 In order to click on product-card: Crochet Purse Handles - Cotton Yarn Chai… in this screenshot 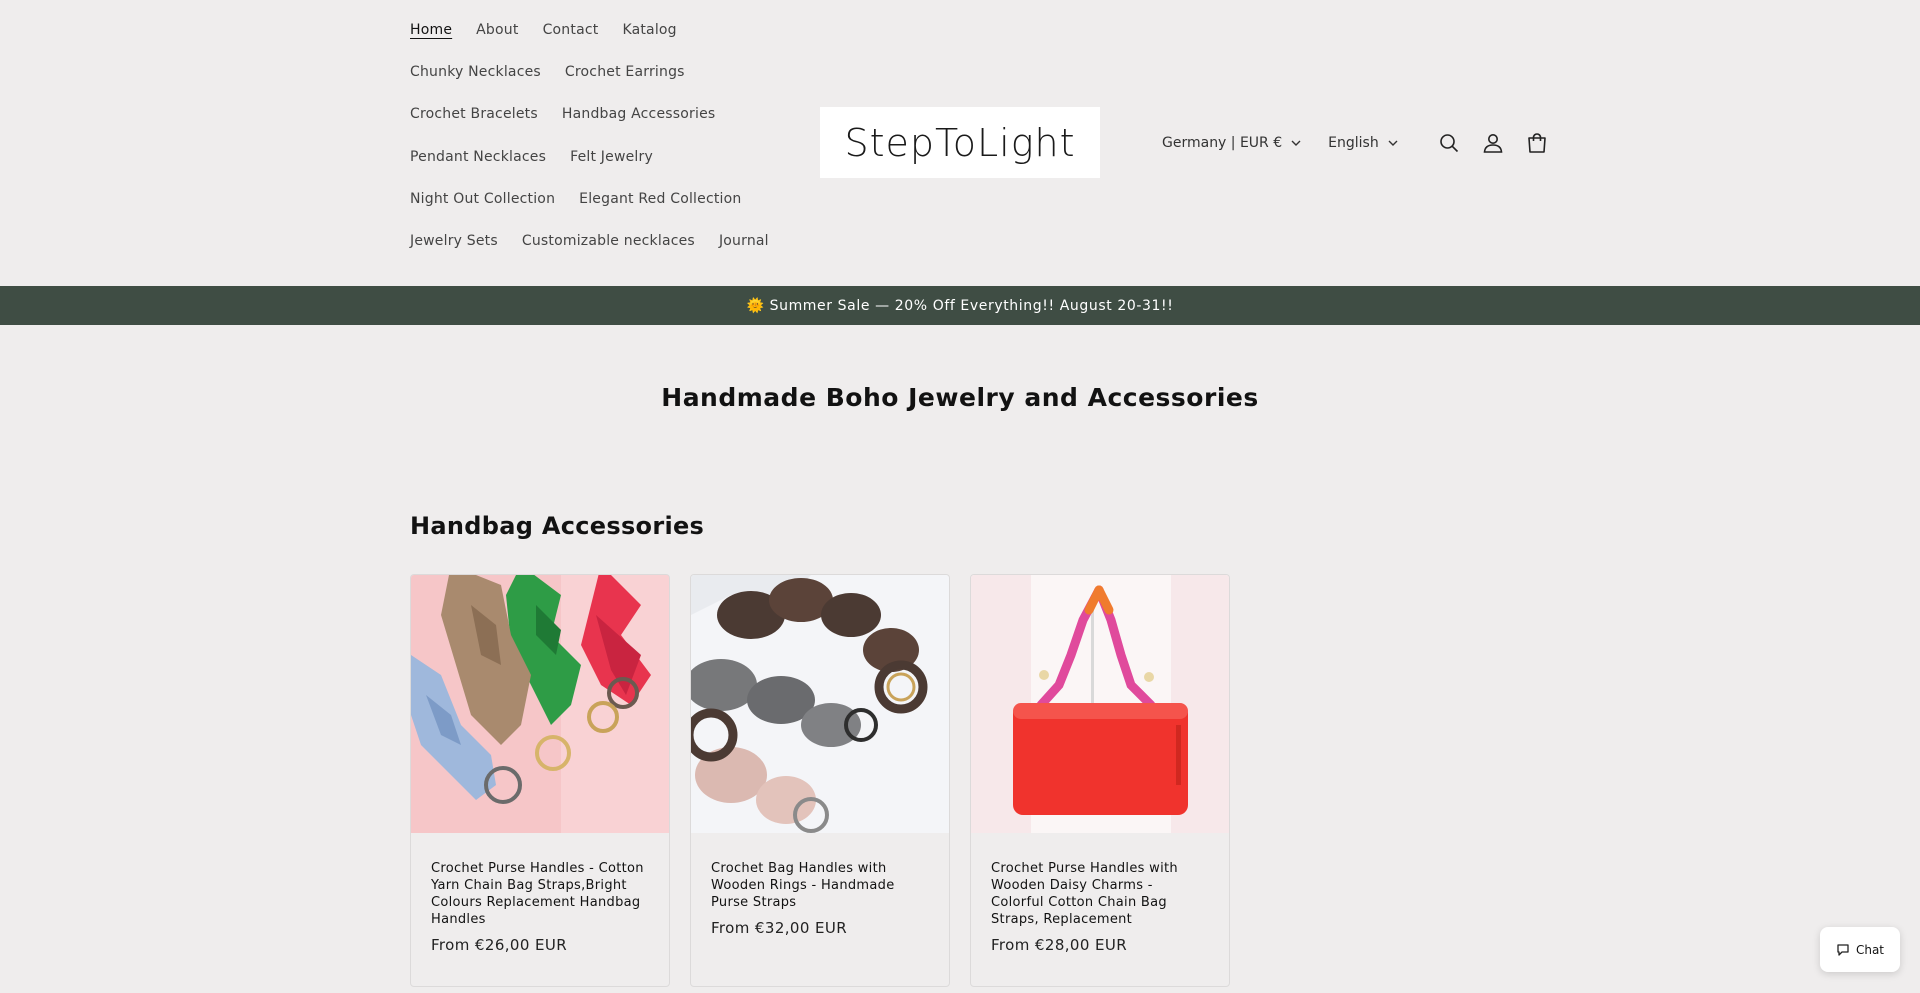, I will do `click(540, 780)`.